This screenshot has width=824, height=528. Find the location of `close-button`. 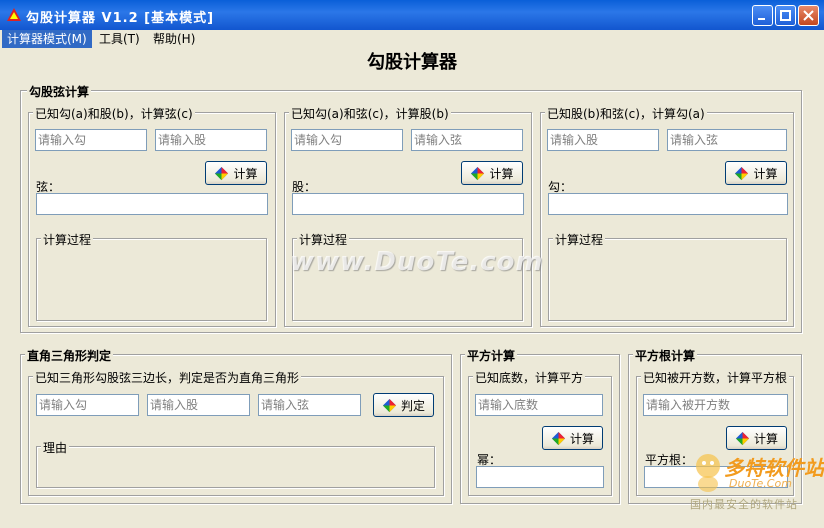

close-button is located at coordinates (808, 15).